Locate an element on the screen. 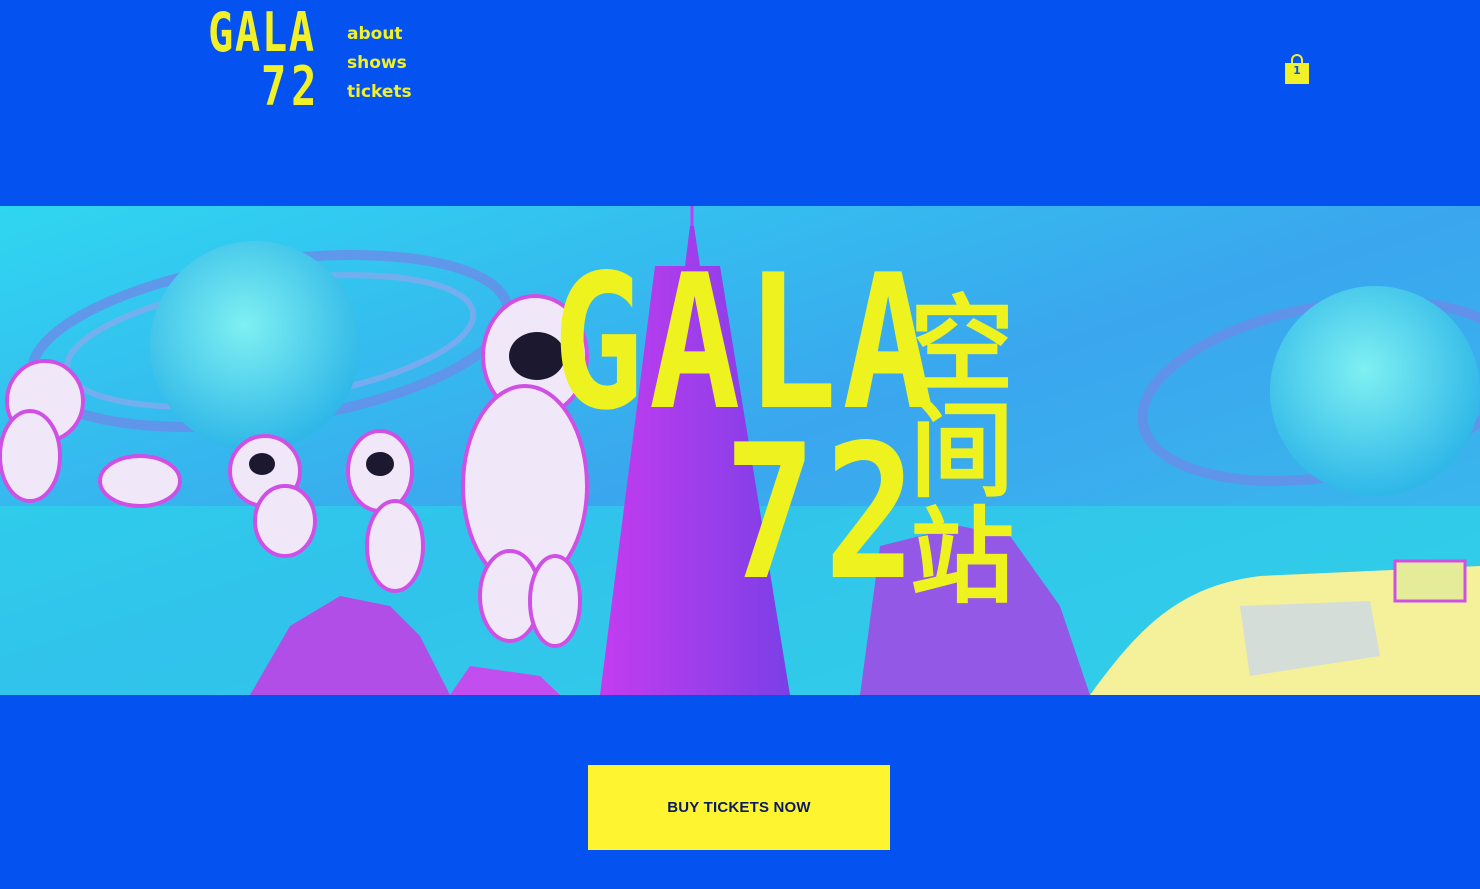 The image size is (1480, 889). hero-title-line-1: GALA is located at coordinates (745, 342).